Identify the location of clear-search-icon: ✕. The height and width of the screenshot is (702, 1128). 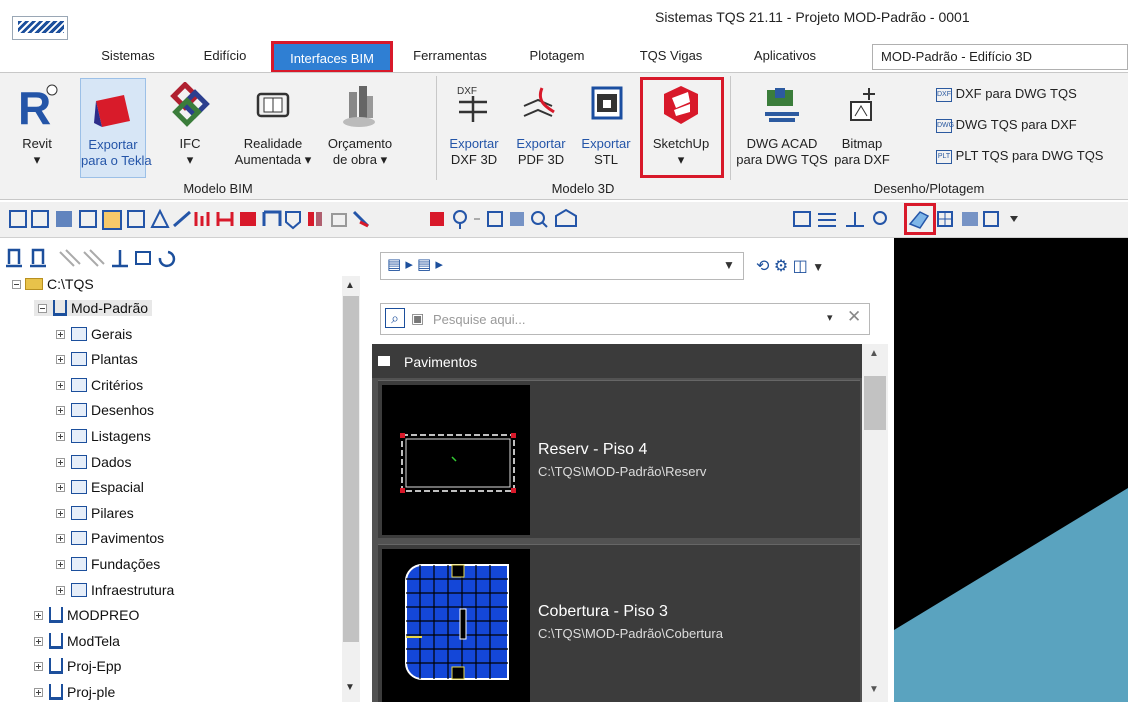
(854, 317).